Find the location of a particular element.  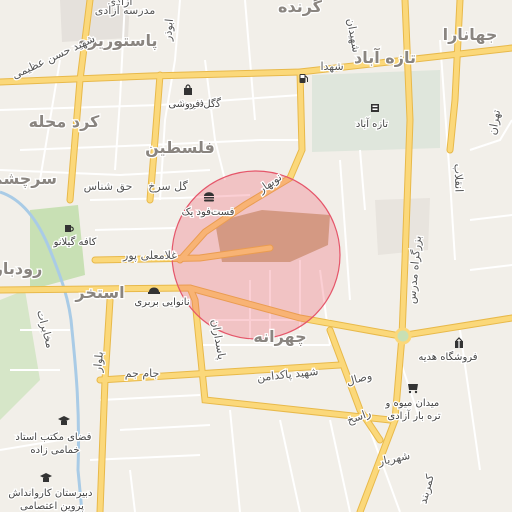

street-label-shohada: شهدا is located at coordinates (331, 66).